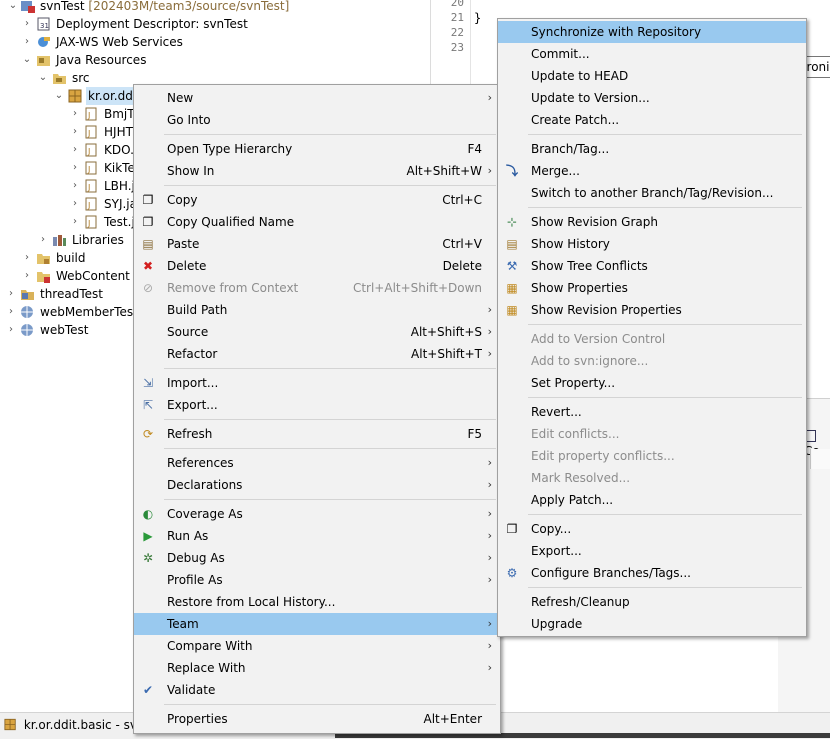 This screenshot has width=830, height=739. What do you see at coordinates (317, 536) in the screenshot?
I see `menu-run-as: ▶ Run As ›` at bounding box center [317, 536].